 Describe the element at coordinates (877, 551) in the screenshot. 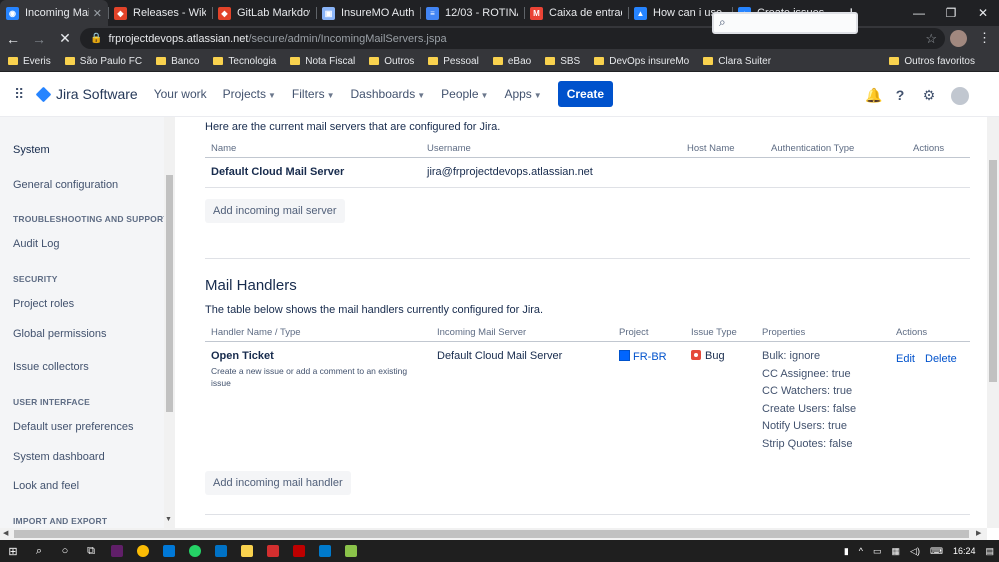

I see `battery-icon: ▭` at that location.